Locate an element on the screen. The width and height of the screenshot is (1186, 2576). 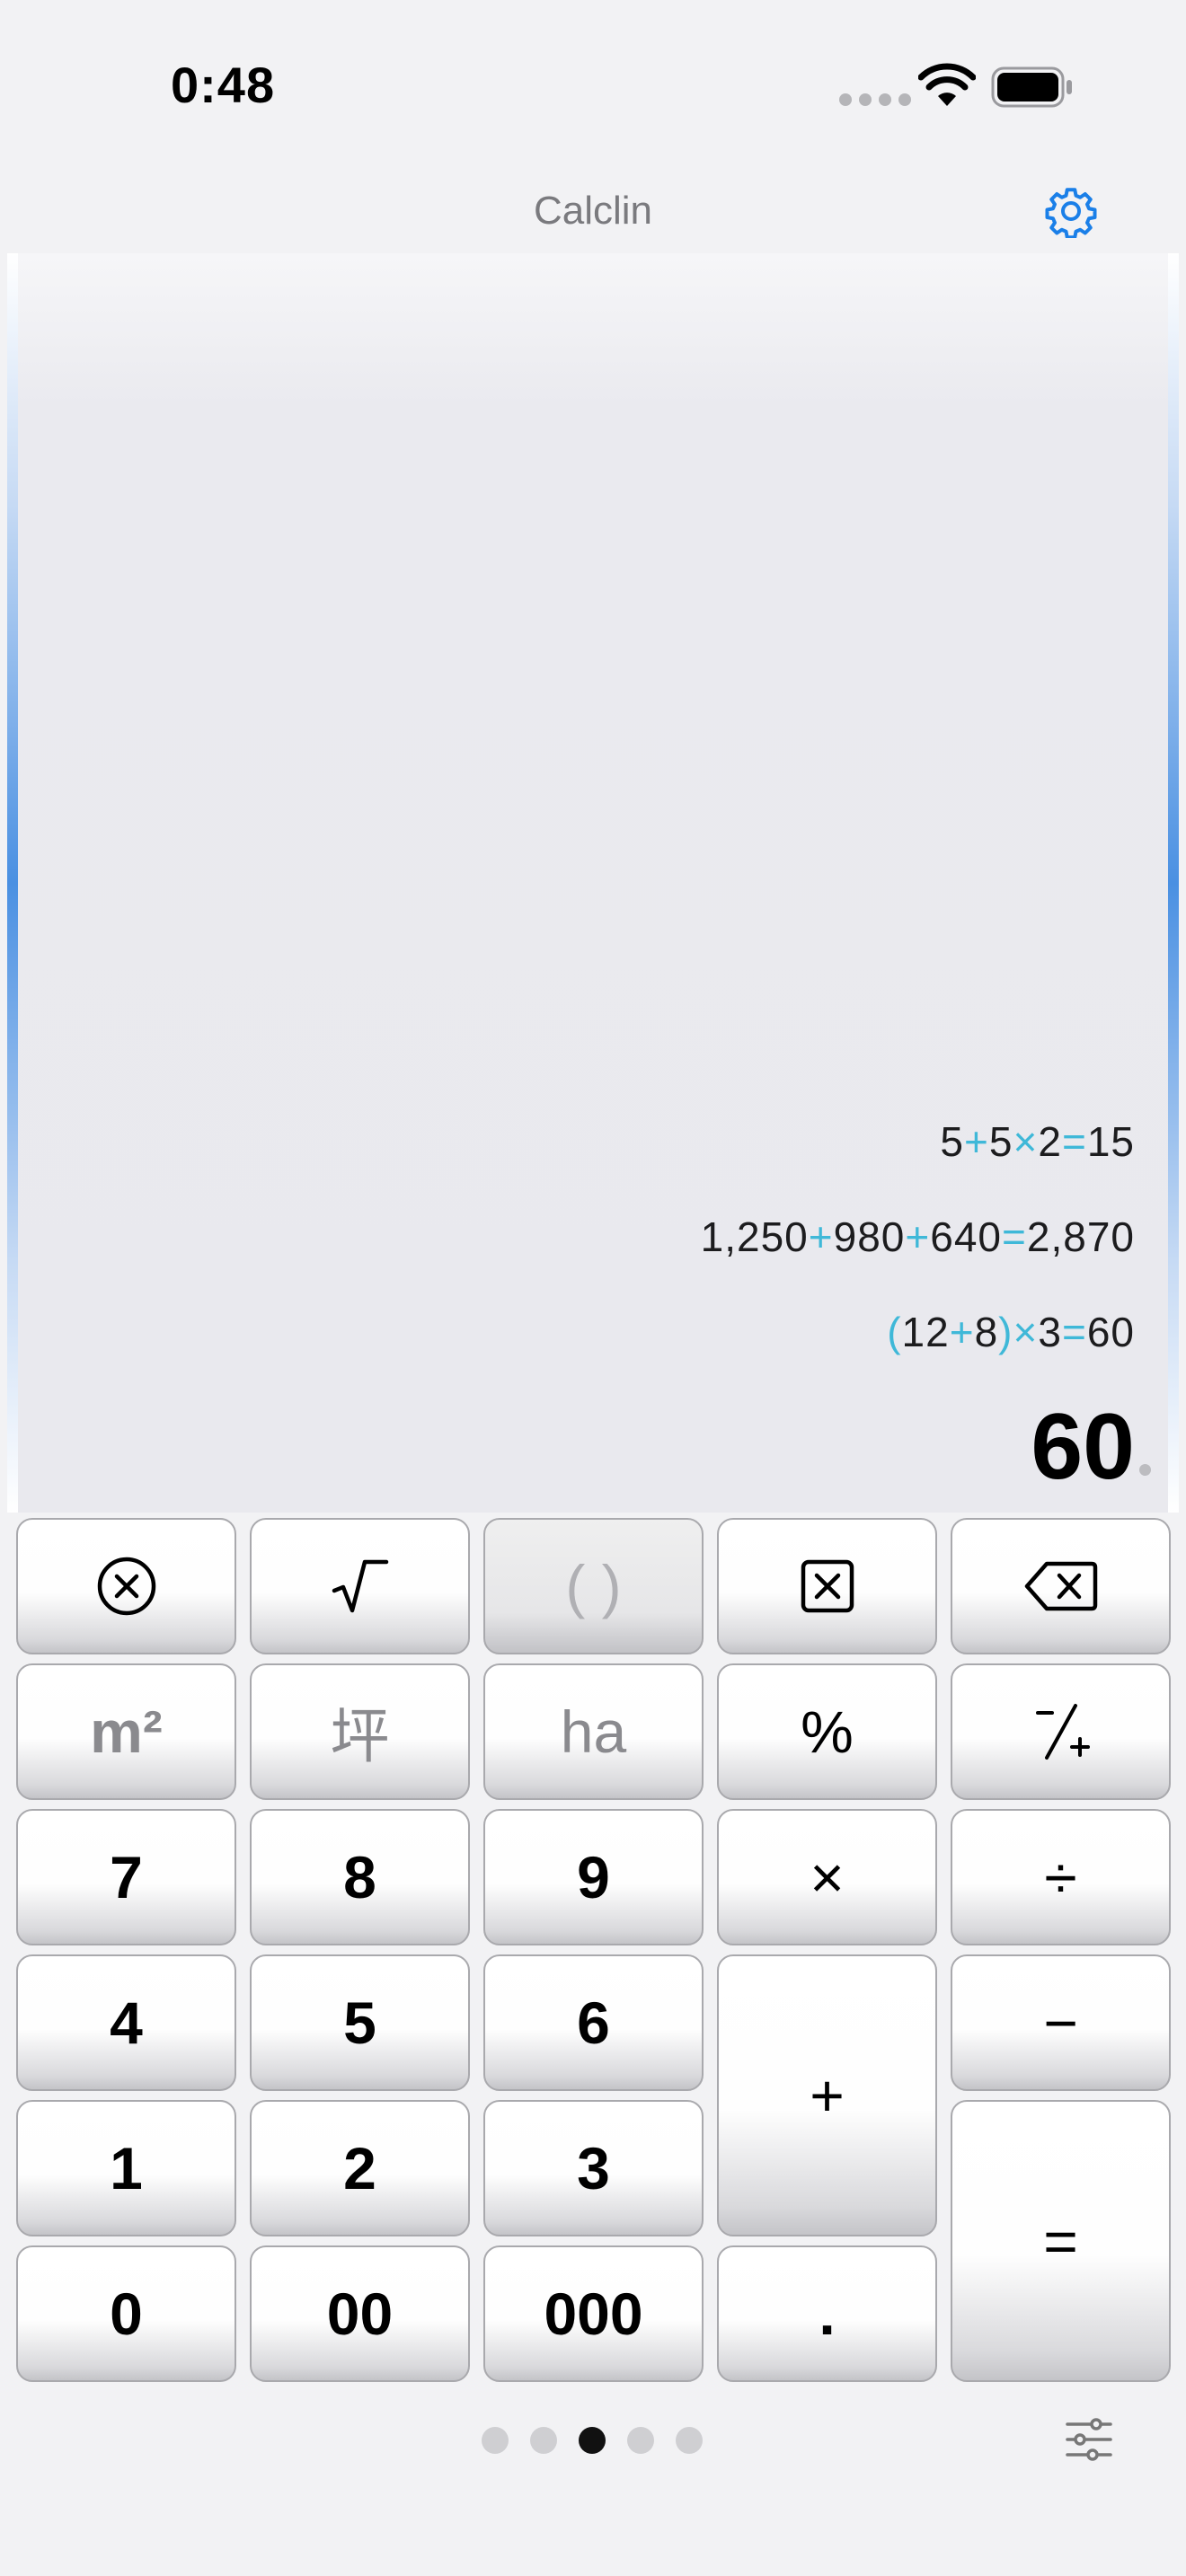
all-clear-button is located at coordinates (126, 1586).